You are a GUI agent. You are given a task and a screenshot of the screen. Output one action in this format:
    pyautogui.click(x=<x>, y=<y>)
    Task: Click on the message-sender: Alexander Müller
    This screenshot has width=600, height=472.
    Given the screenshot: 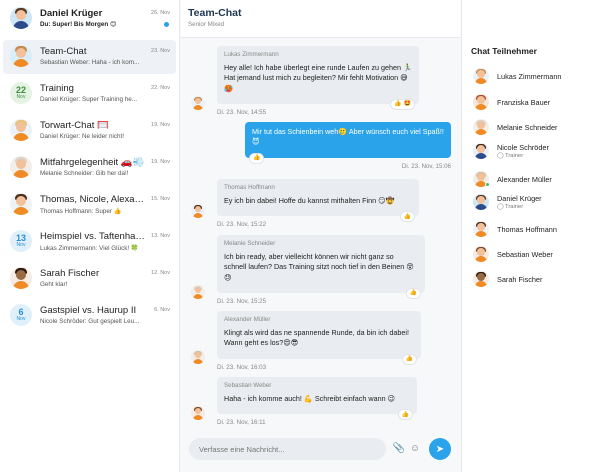 What is the action you would take?
    pyautogui.click(x=247, y=319)
    